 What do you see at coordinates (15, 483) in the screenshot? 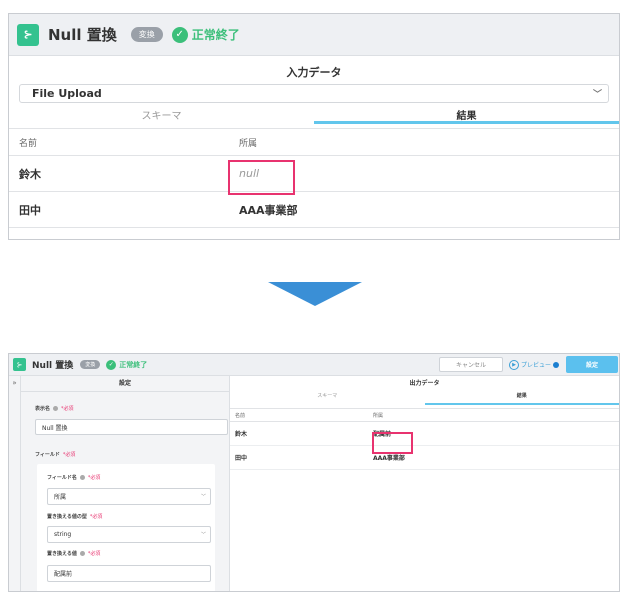
I see `collapse-button: »` at bounding box center [15, 483].